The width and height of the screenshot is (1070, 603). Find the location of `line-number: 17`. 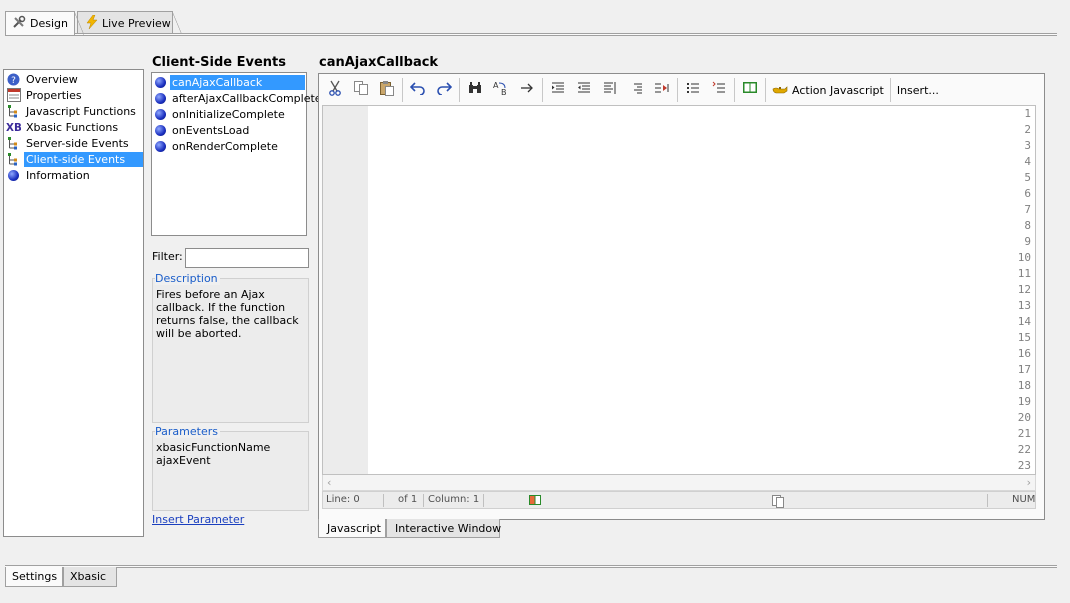

line-number: 17 is located at coordinates (1024, 369).